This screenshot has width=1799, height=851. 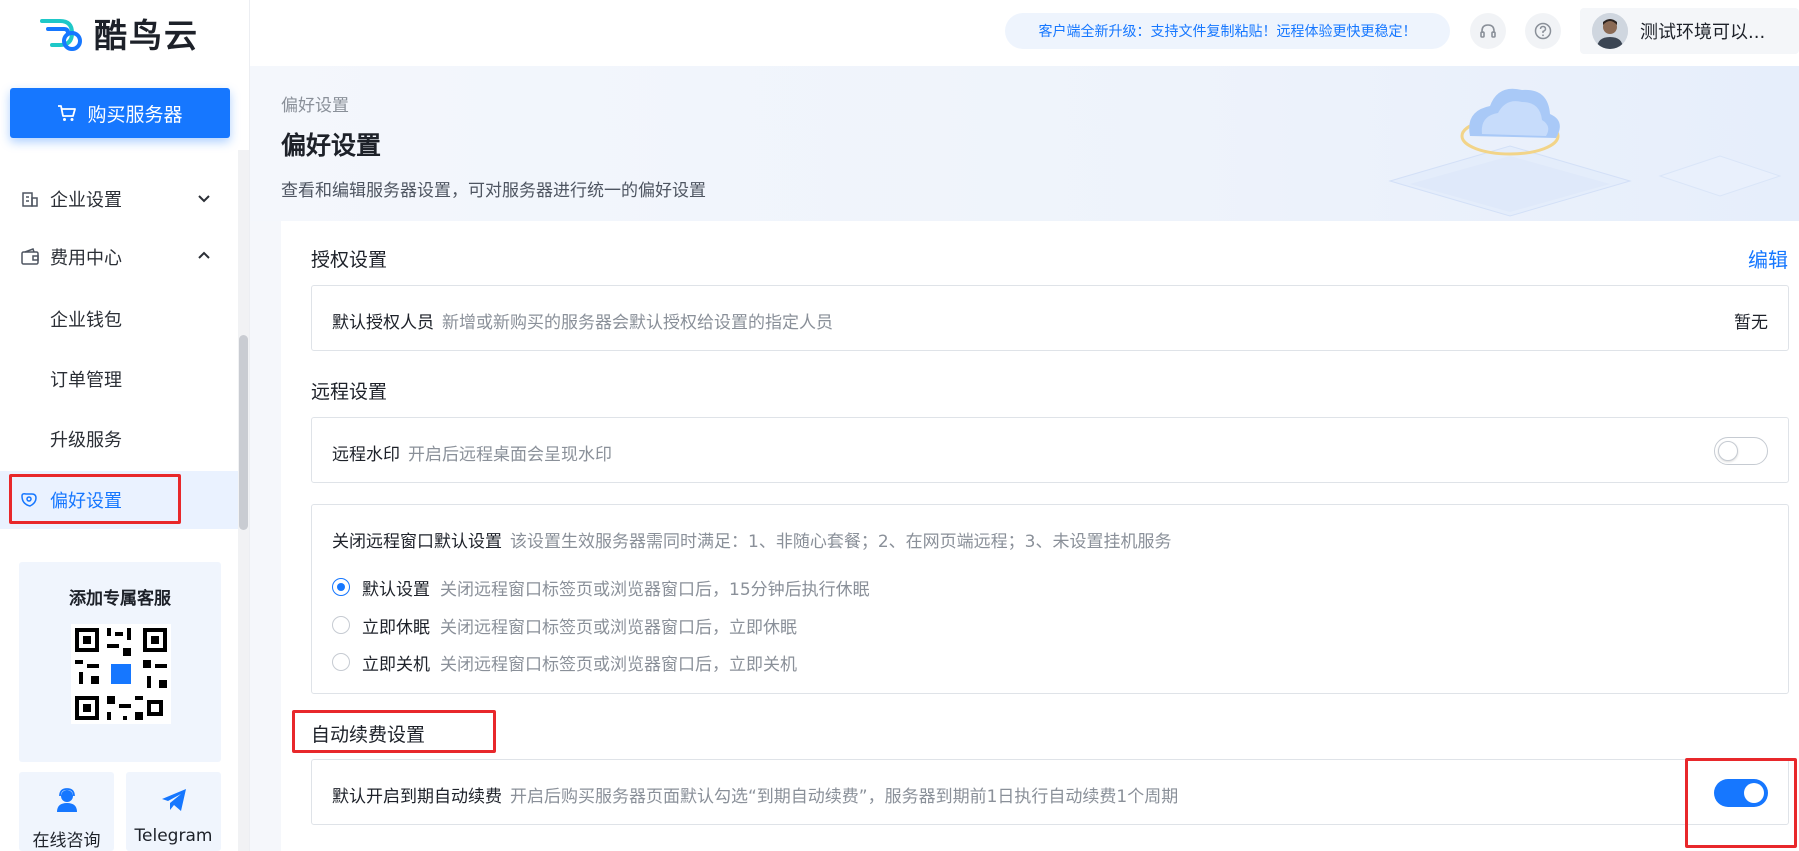 What do you see at coordinates (349, 392) in the screenshot?
I see `remote-settings-title: 远程设置` at bounding box center [349, 392].